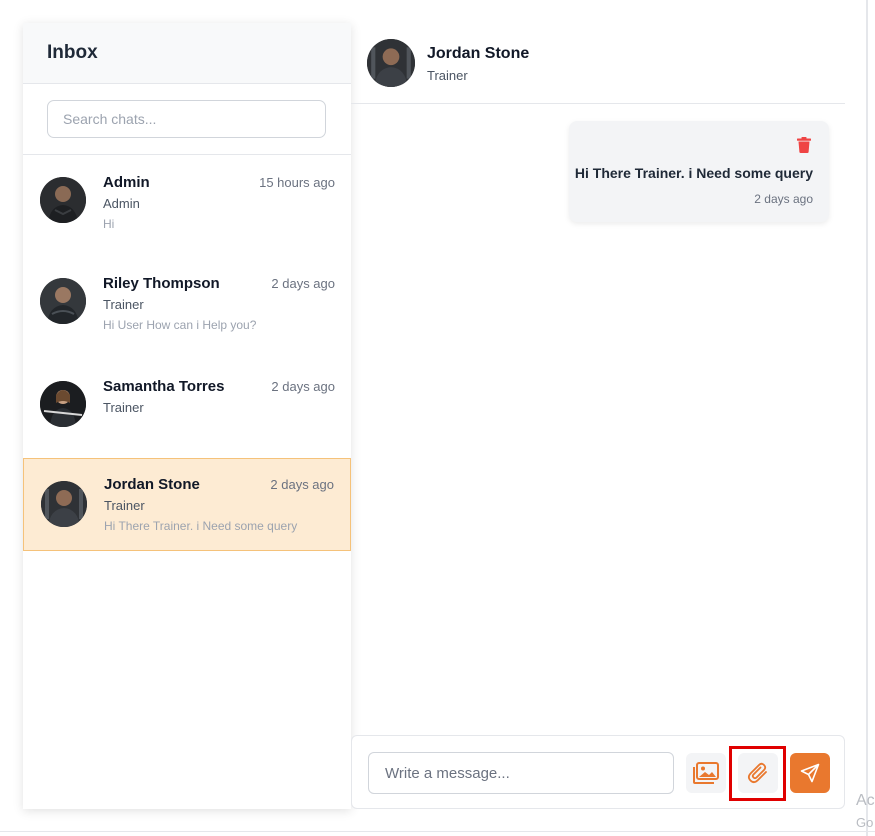  Describe the element at coordinates (865, 812) in the screenshot. I see `watermark: Ac Go` at that location.